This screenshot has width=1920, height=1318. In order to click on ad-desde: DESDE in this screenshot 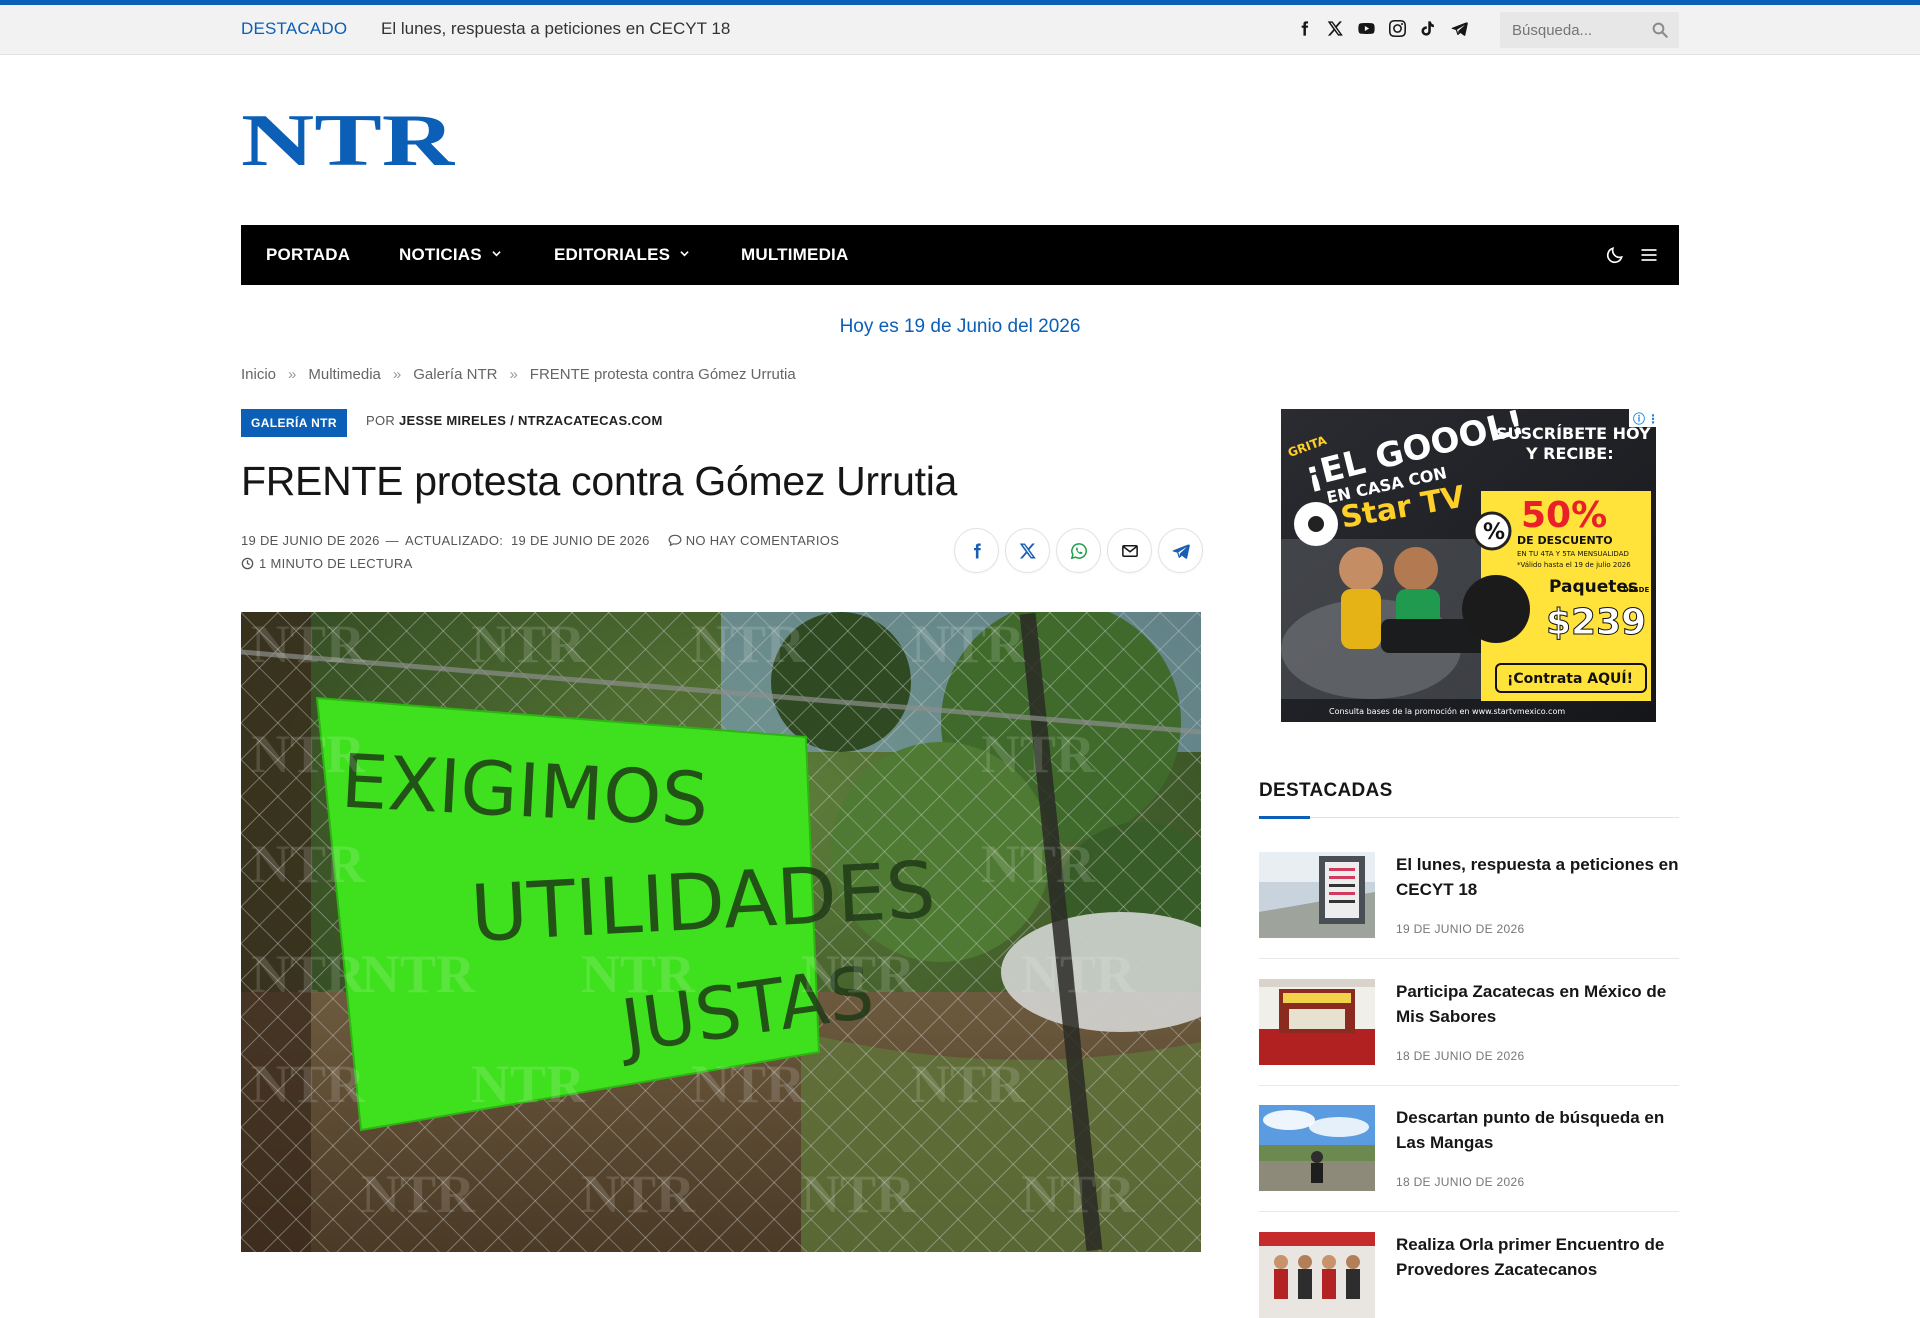, I will do `click(1636, 590)`.